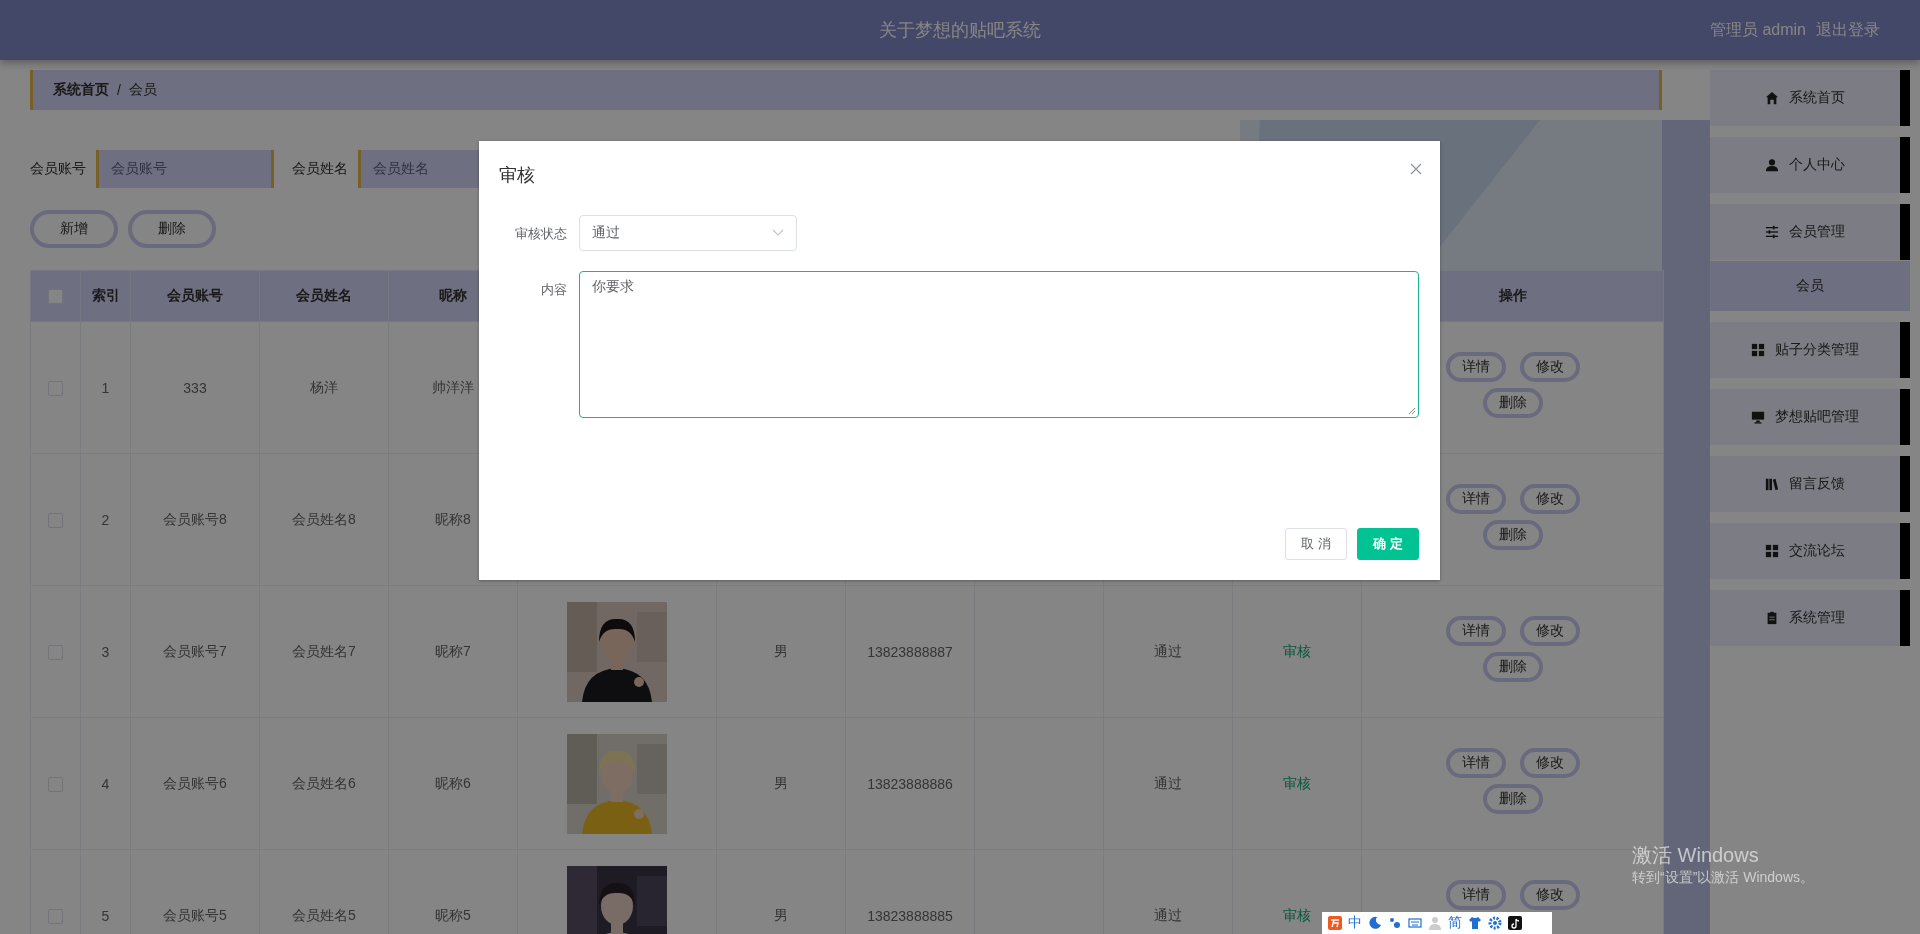  Describe the element at coordinates (1455, 923) in the screenshot. I see `charset-mode: 简` at that location.